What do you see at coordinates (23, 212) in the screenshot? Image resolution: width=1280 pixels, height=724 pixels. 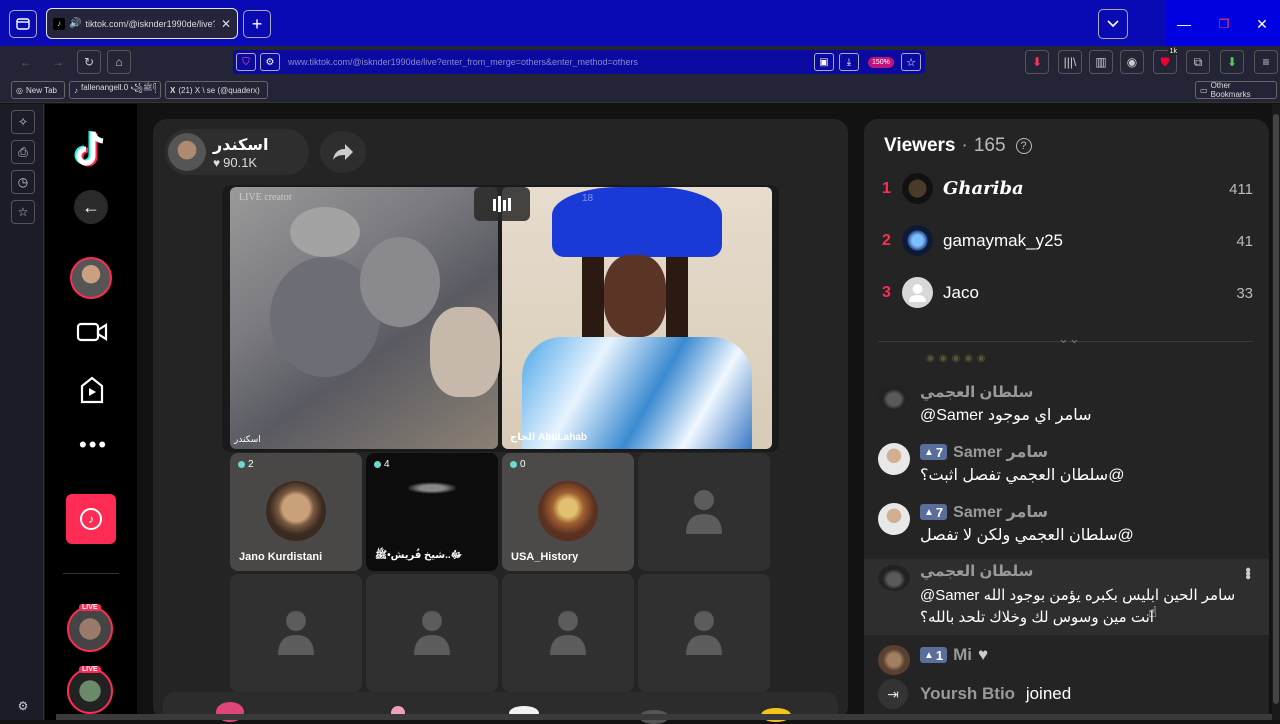 I see `bookmarks-panel-button: ☆` at bounding box center [23, 212].